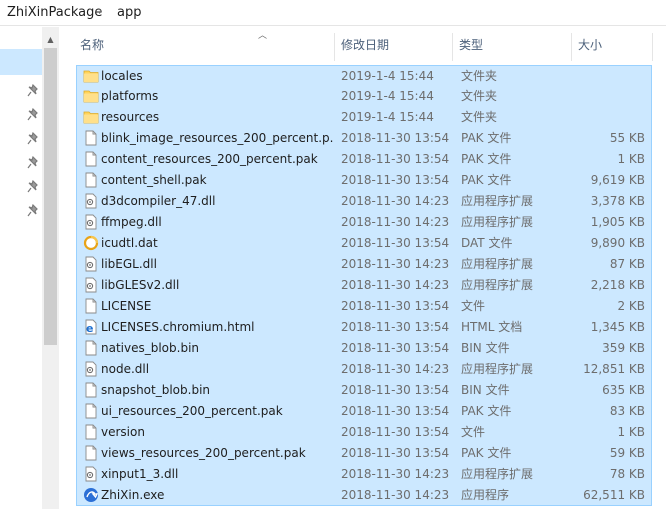 The width and height of the screenshot is (666, 509). What do you see at coordinates (487, 243) in the screenshot?
I see `file-type: DAT 文件` at bounding box center [487, 243].